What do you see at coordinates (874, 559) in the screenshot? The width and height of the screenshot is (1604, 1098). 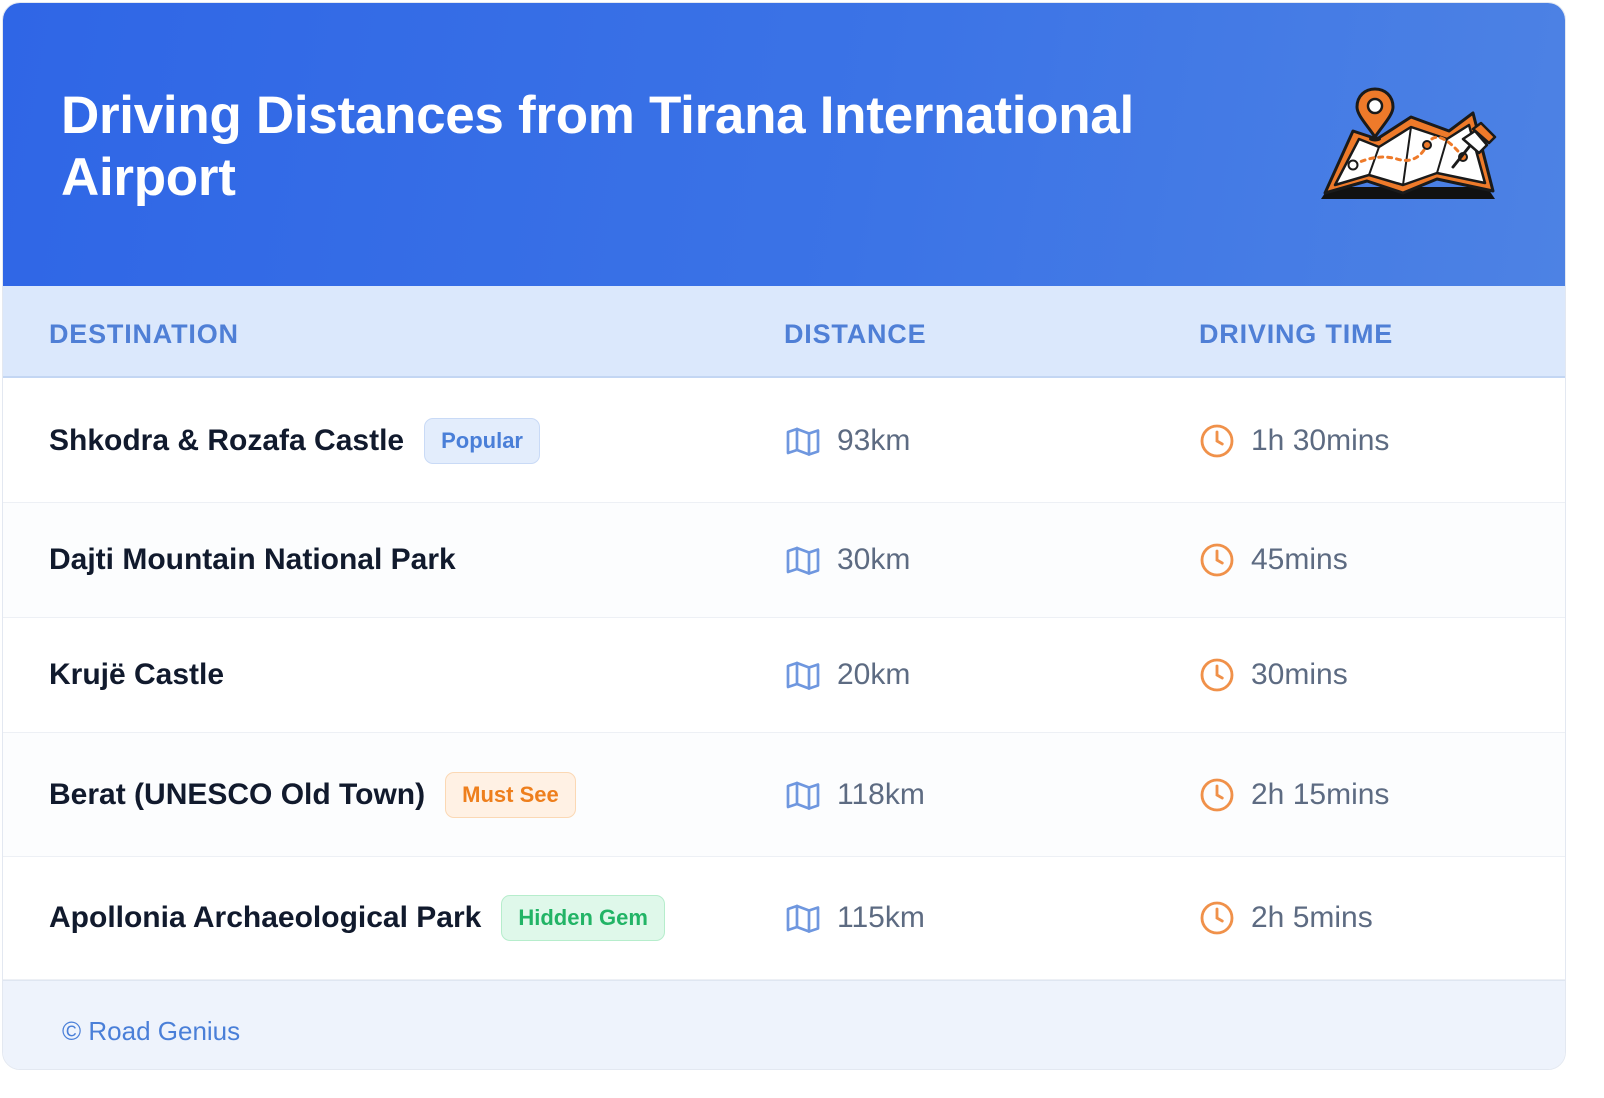 I see `distance-value: 30km` at bounding box center [874, 559].